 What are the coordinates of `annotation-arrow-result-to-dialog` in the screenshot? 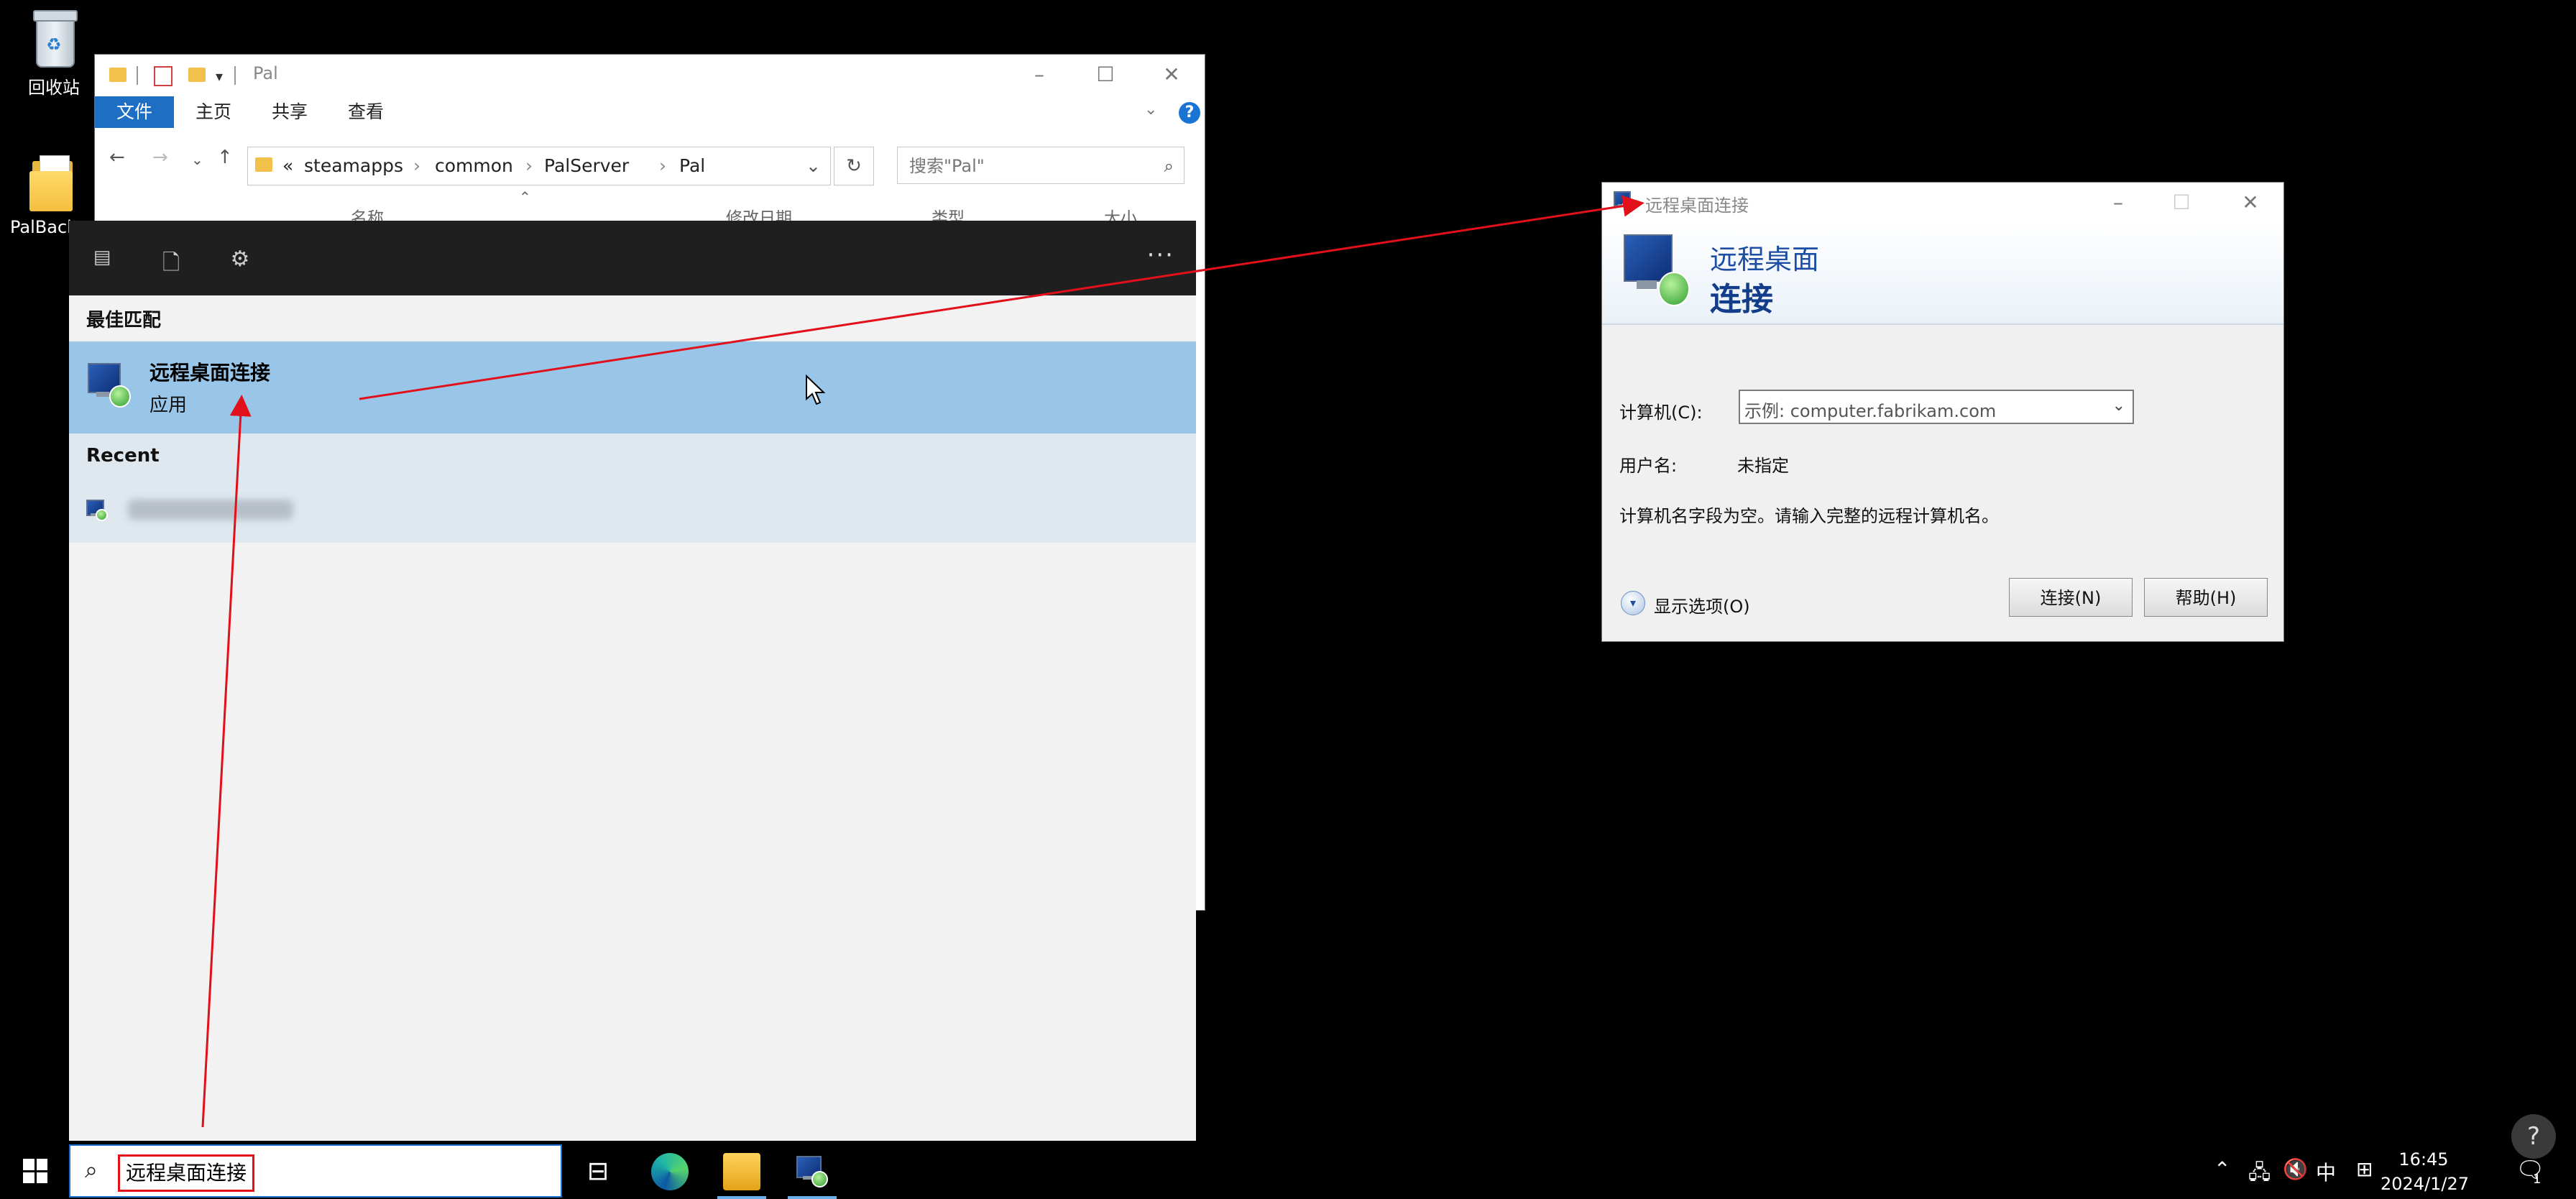 It's located at (1001, 297).